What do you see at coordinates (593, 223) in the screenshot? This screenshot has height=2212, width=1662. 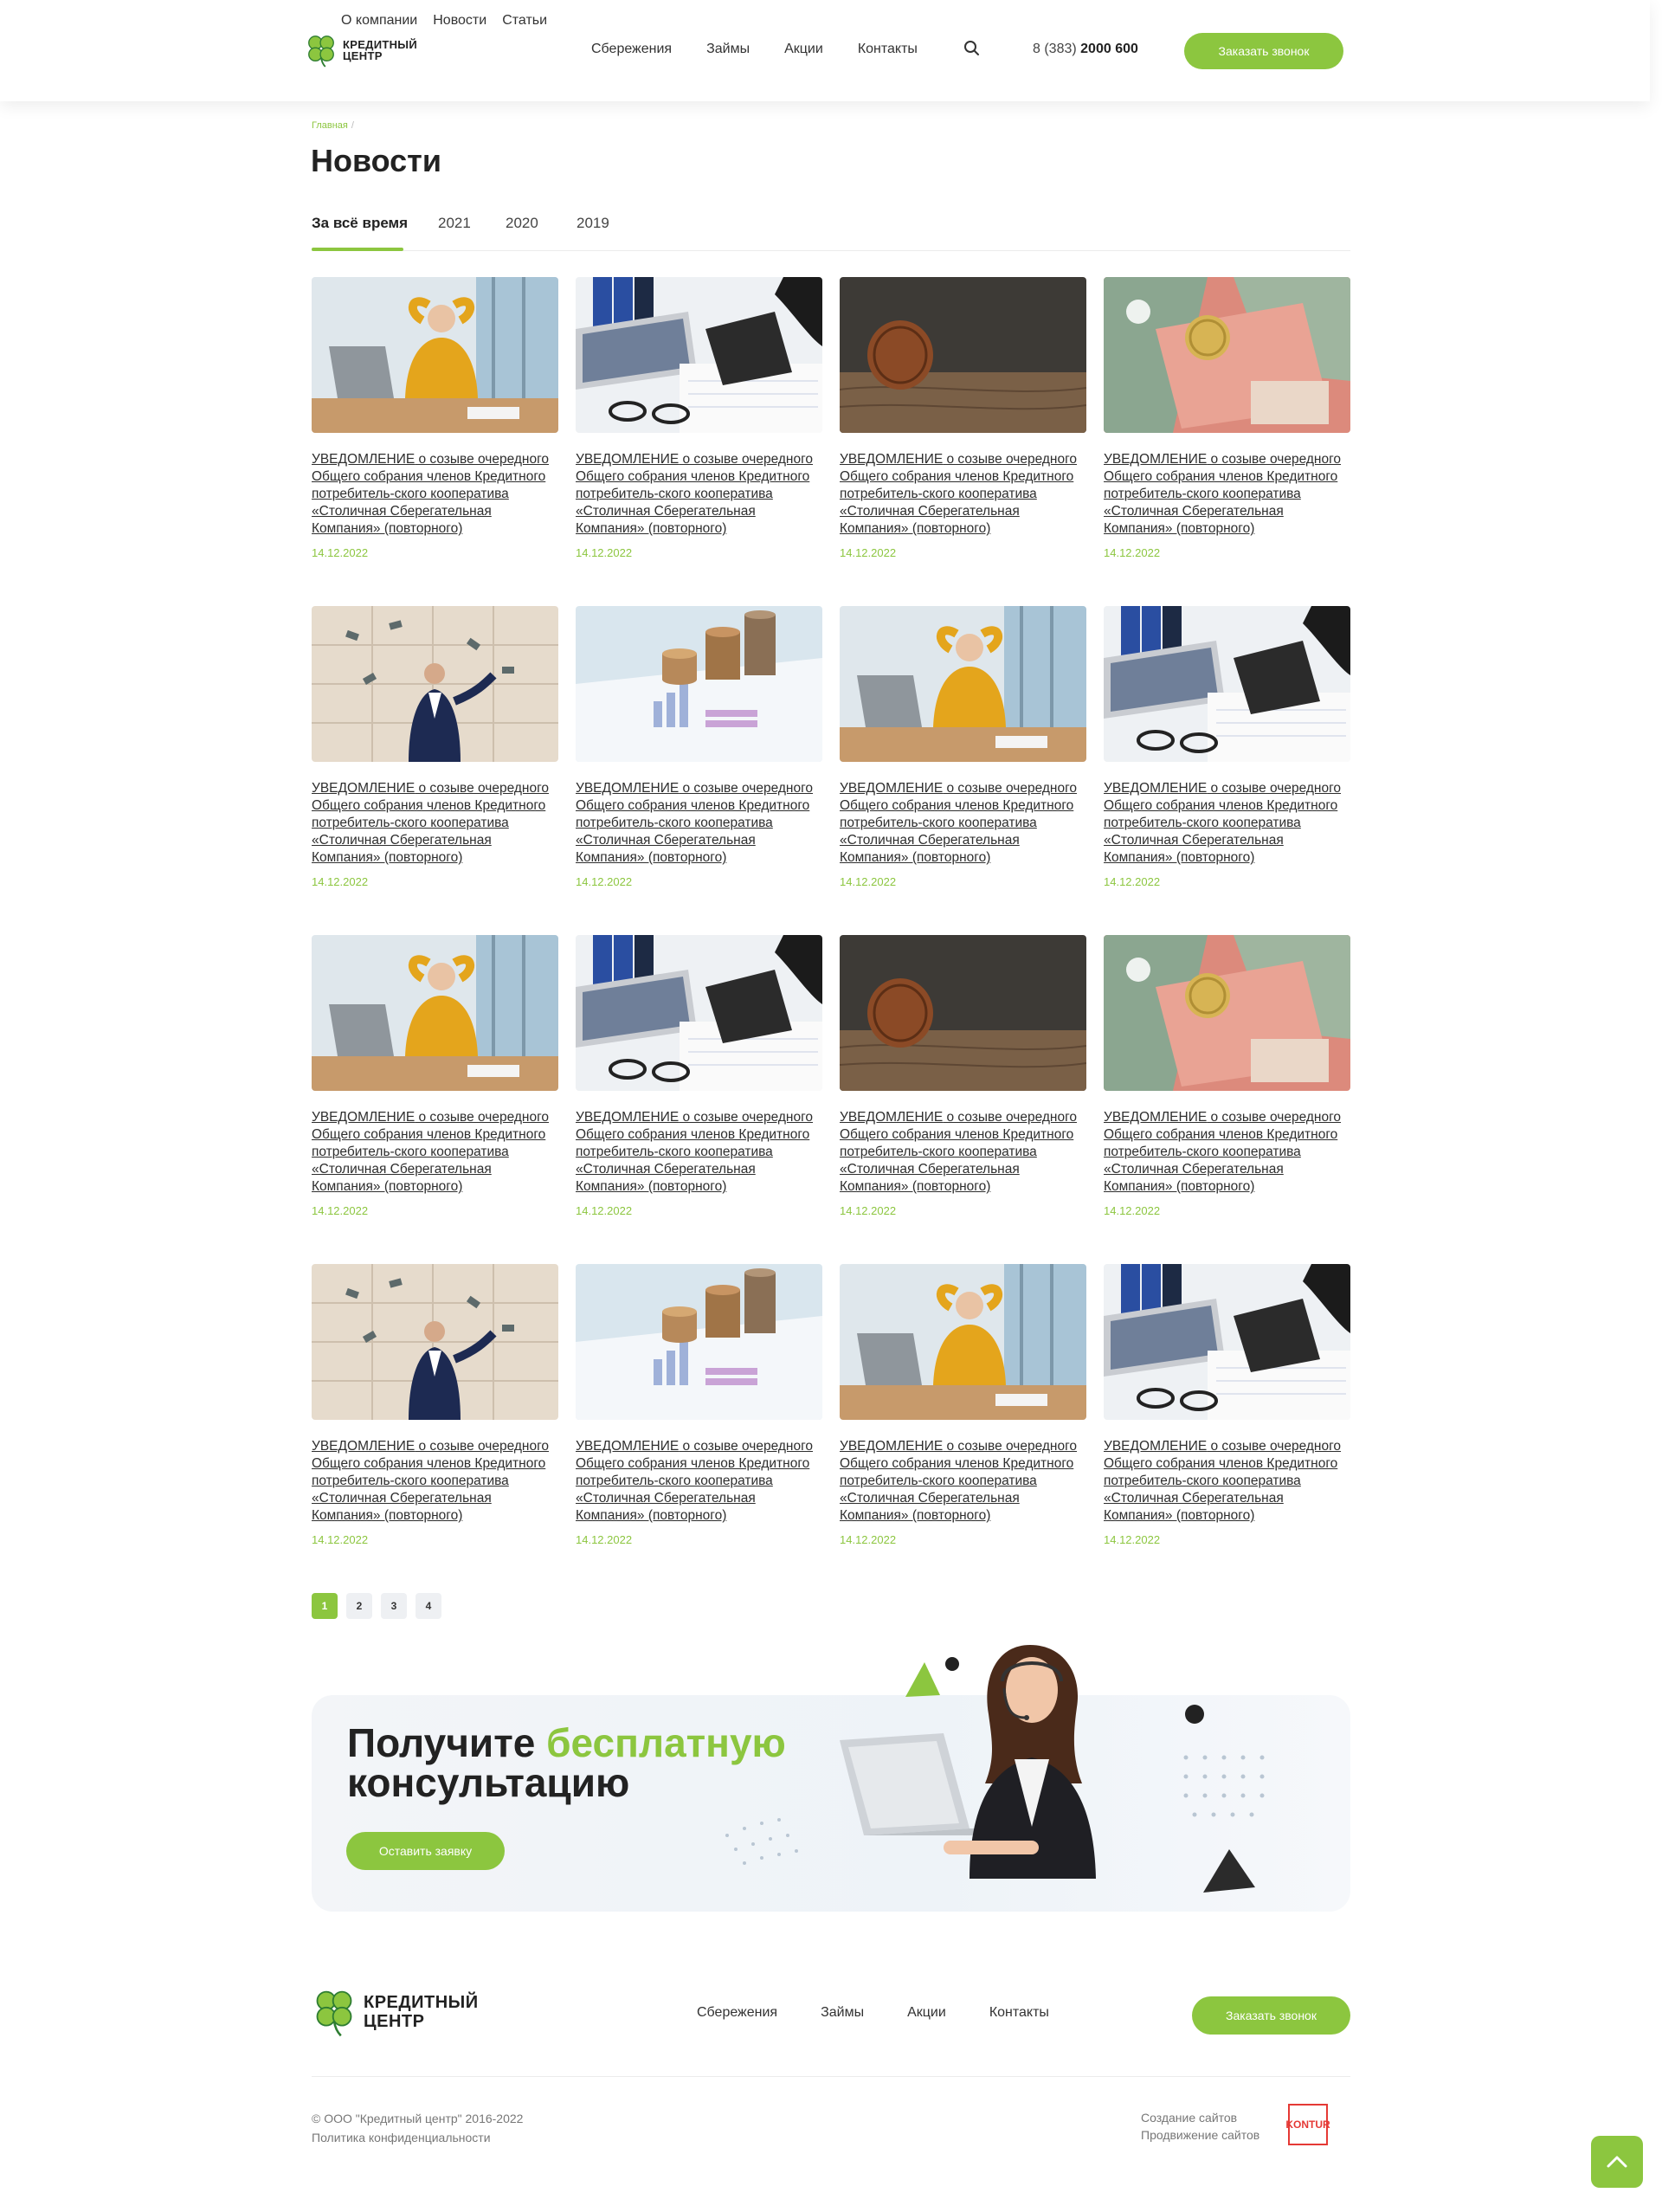 I see `tab-2019: 2019` at bounding box center [593, 223].